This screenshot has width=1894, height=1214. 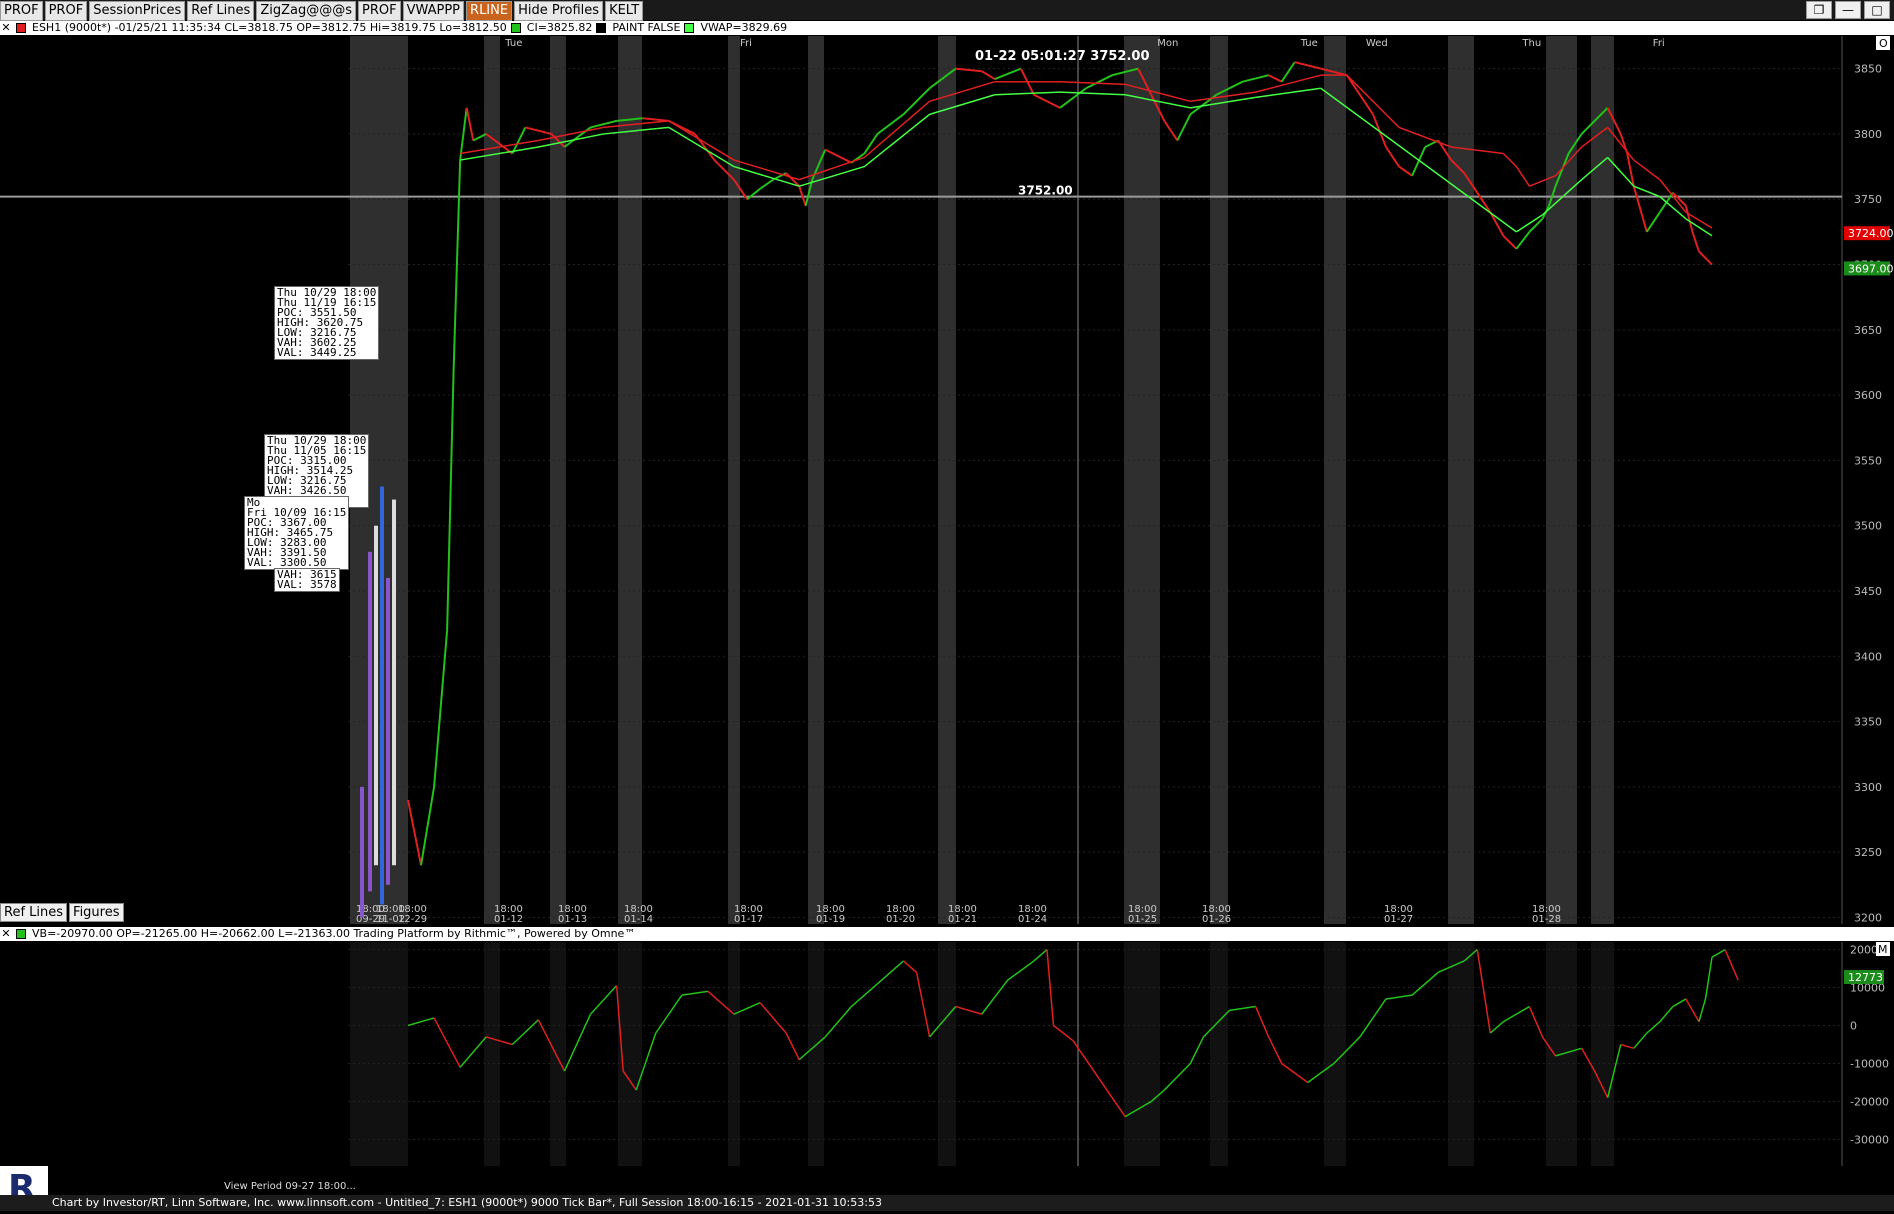 What do you see at coordinates (6, 934) in the screenshot?
I see `close-indicator-icon: ✕` at bounding box center [6, 934].